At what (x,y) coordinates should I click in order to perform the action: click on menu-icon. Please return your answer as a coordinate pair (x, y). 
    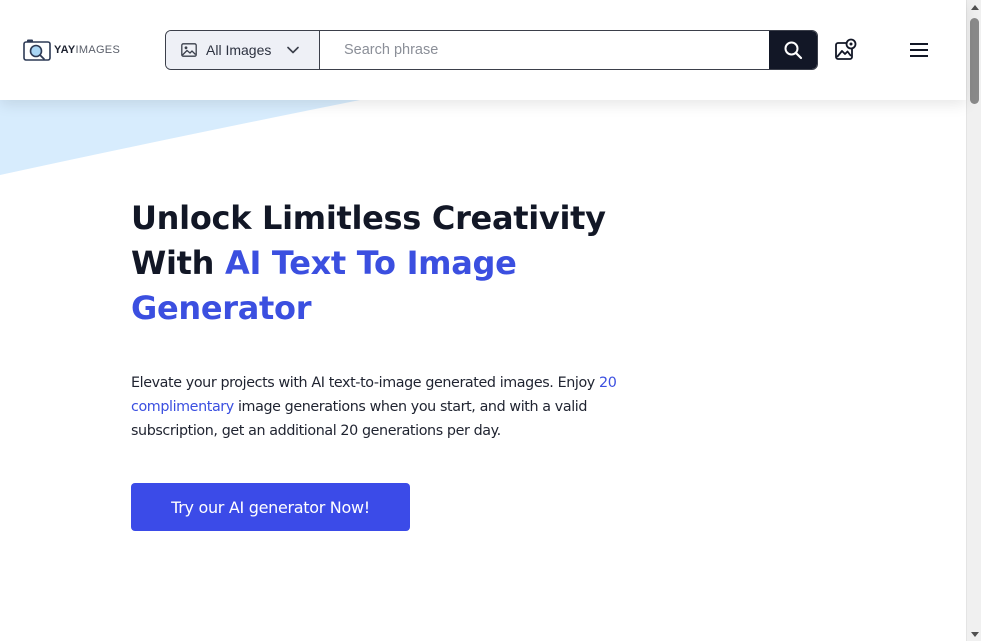
    Looking at the image, I should click on (919, 50).